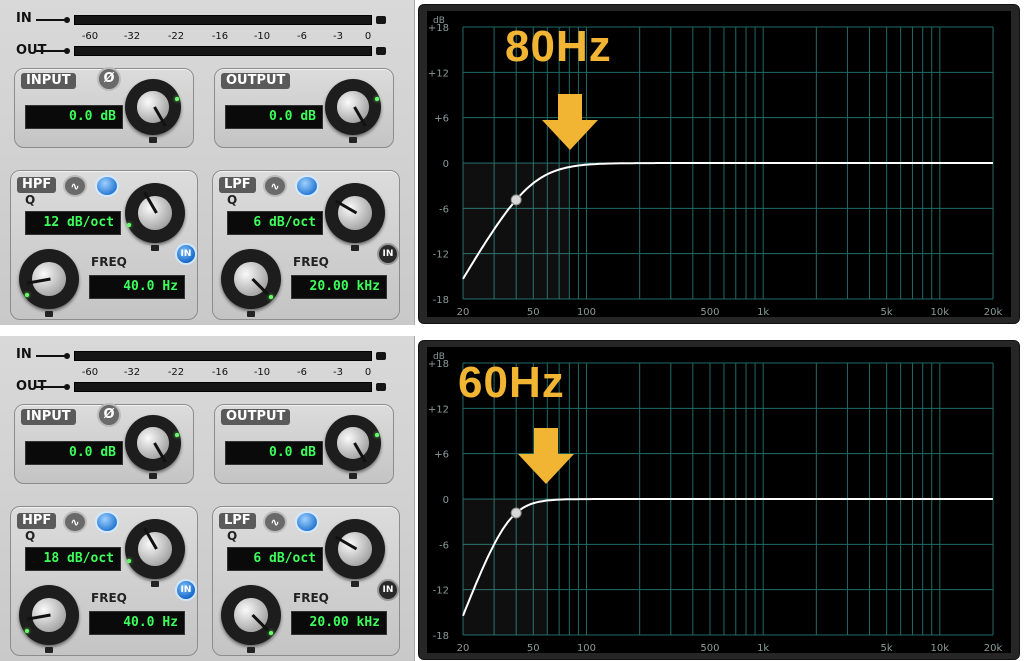  What do you see at coordinates (570, 122) in the screenshot?
I see `down-arrow-icon` at bounding box center [570, 122].